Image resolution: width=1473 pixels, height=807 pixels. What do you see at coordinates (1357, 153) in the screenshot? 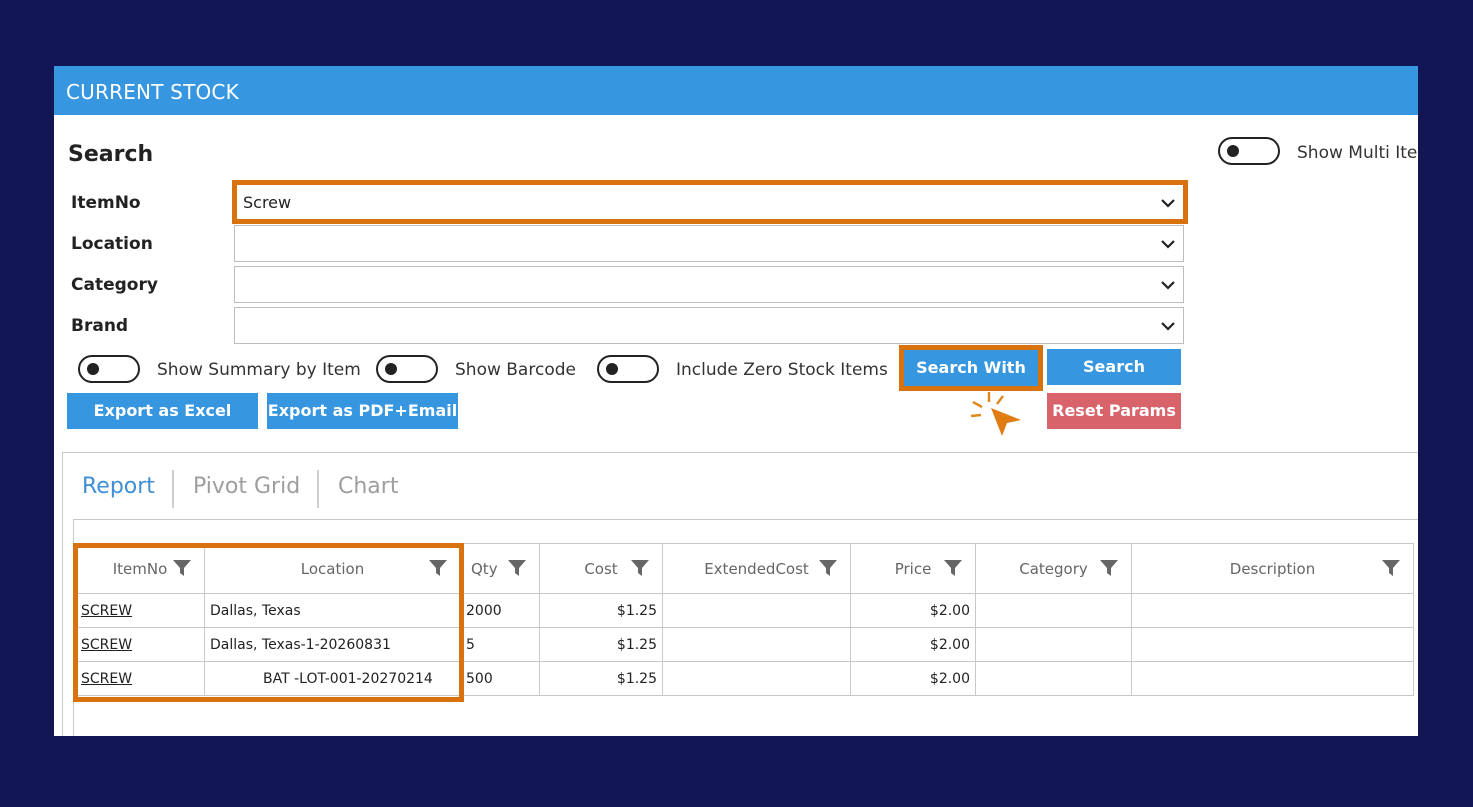
I see `show-multi-item-label: Show Multi Item` at bounding box center [1357, 153].